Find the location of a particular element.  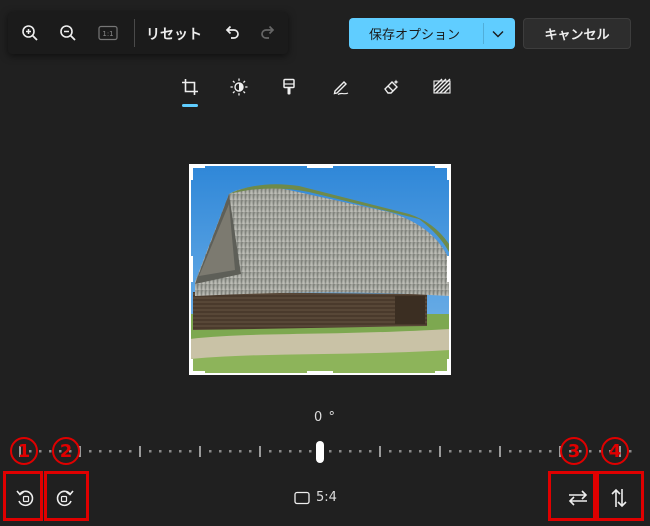

aspect-ratio-button: 5:4 is located at coordinates (315, 497).